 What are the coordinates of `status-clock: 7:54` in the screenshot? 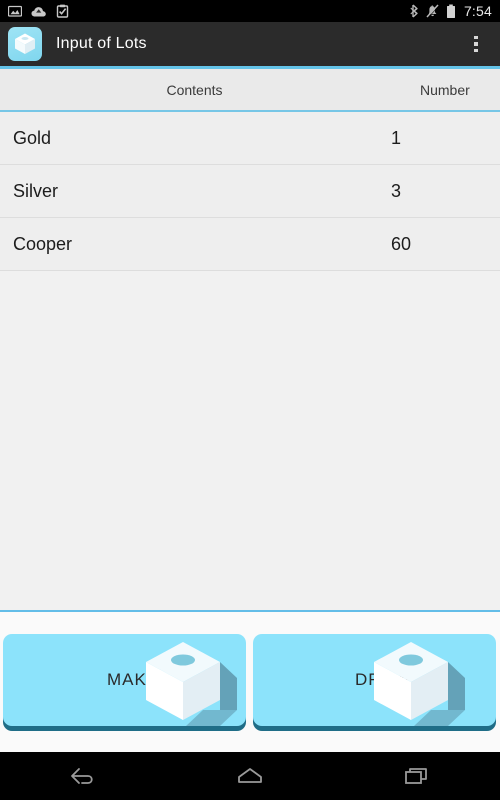 It's located at (477, 11).